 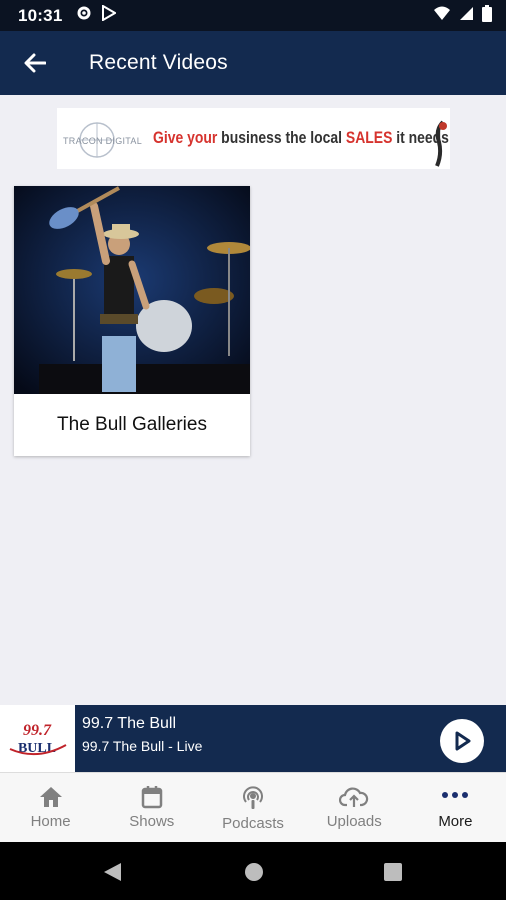 I want to click on play-store-icon, so click(x=110, y=15).